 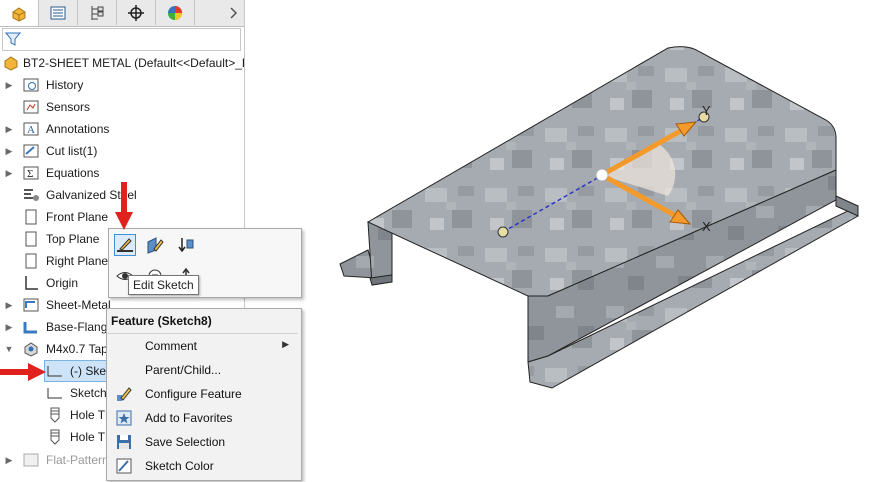 I want to click on edit-sketch-icon, so click(x=125, y=245).